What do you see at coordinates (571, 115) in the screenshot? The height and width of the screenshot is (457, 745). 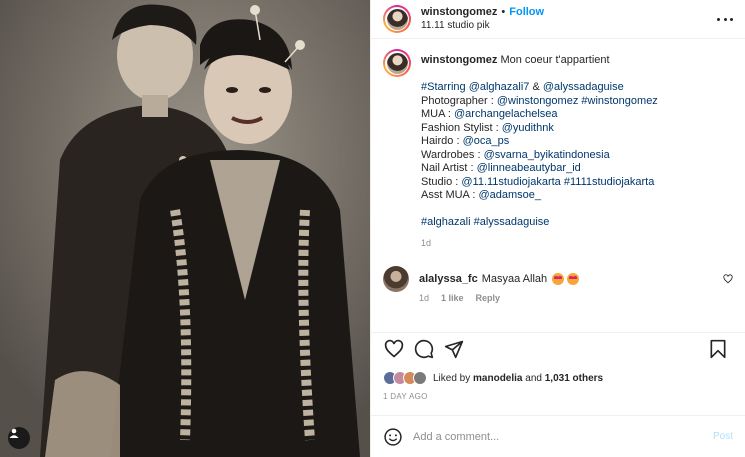 I see `caption-line: MUA : @archangelachelsea` at bounding box center [571, 115].